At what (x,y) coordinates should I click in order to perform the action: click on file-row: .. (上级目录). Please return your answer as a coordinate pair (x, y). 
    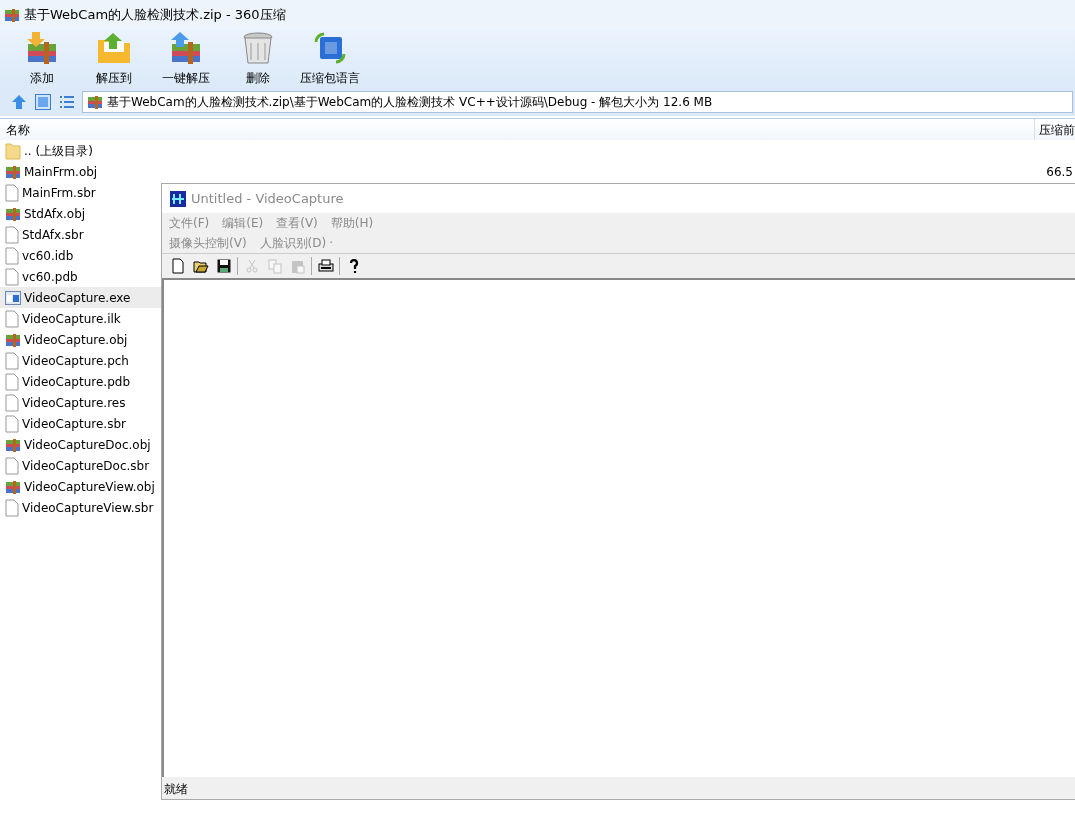
    Looking at the image, I should click on (80, 150).